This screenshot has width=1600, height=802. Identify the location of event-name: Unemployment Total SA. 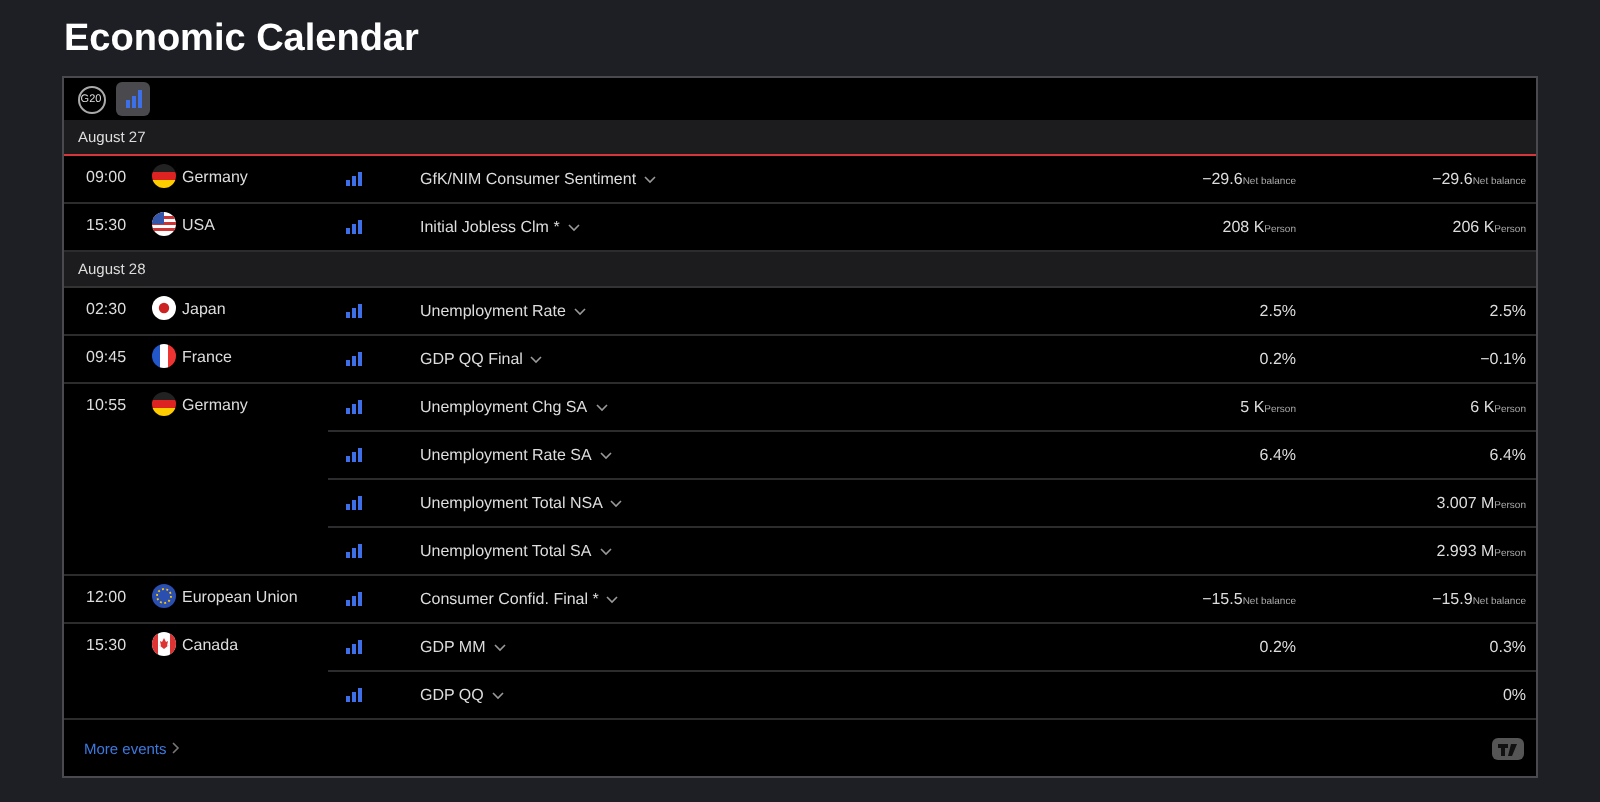
(650, 551).